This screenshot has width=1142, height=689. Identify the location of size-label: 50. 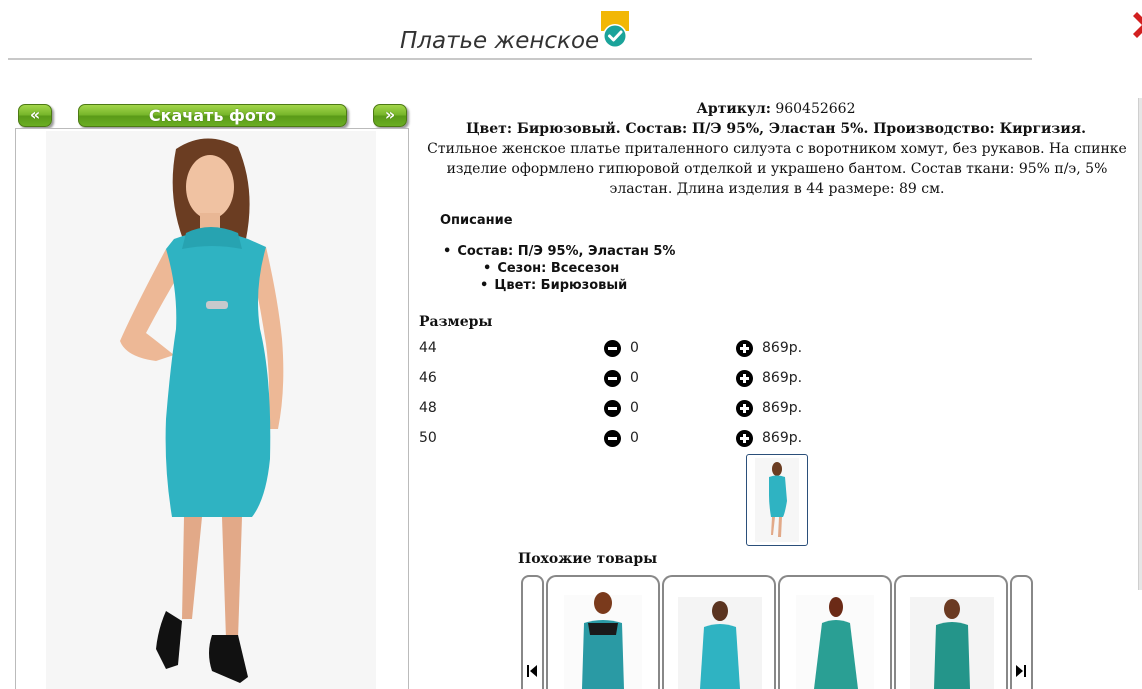
(428, 438).